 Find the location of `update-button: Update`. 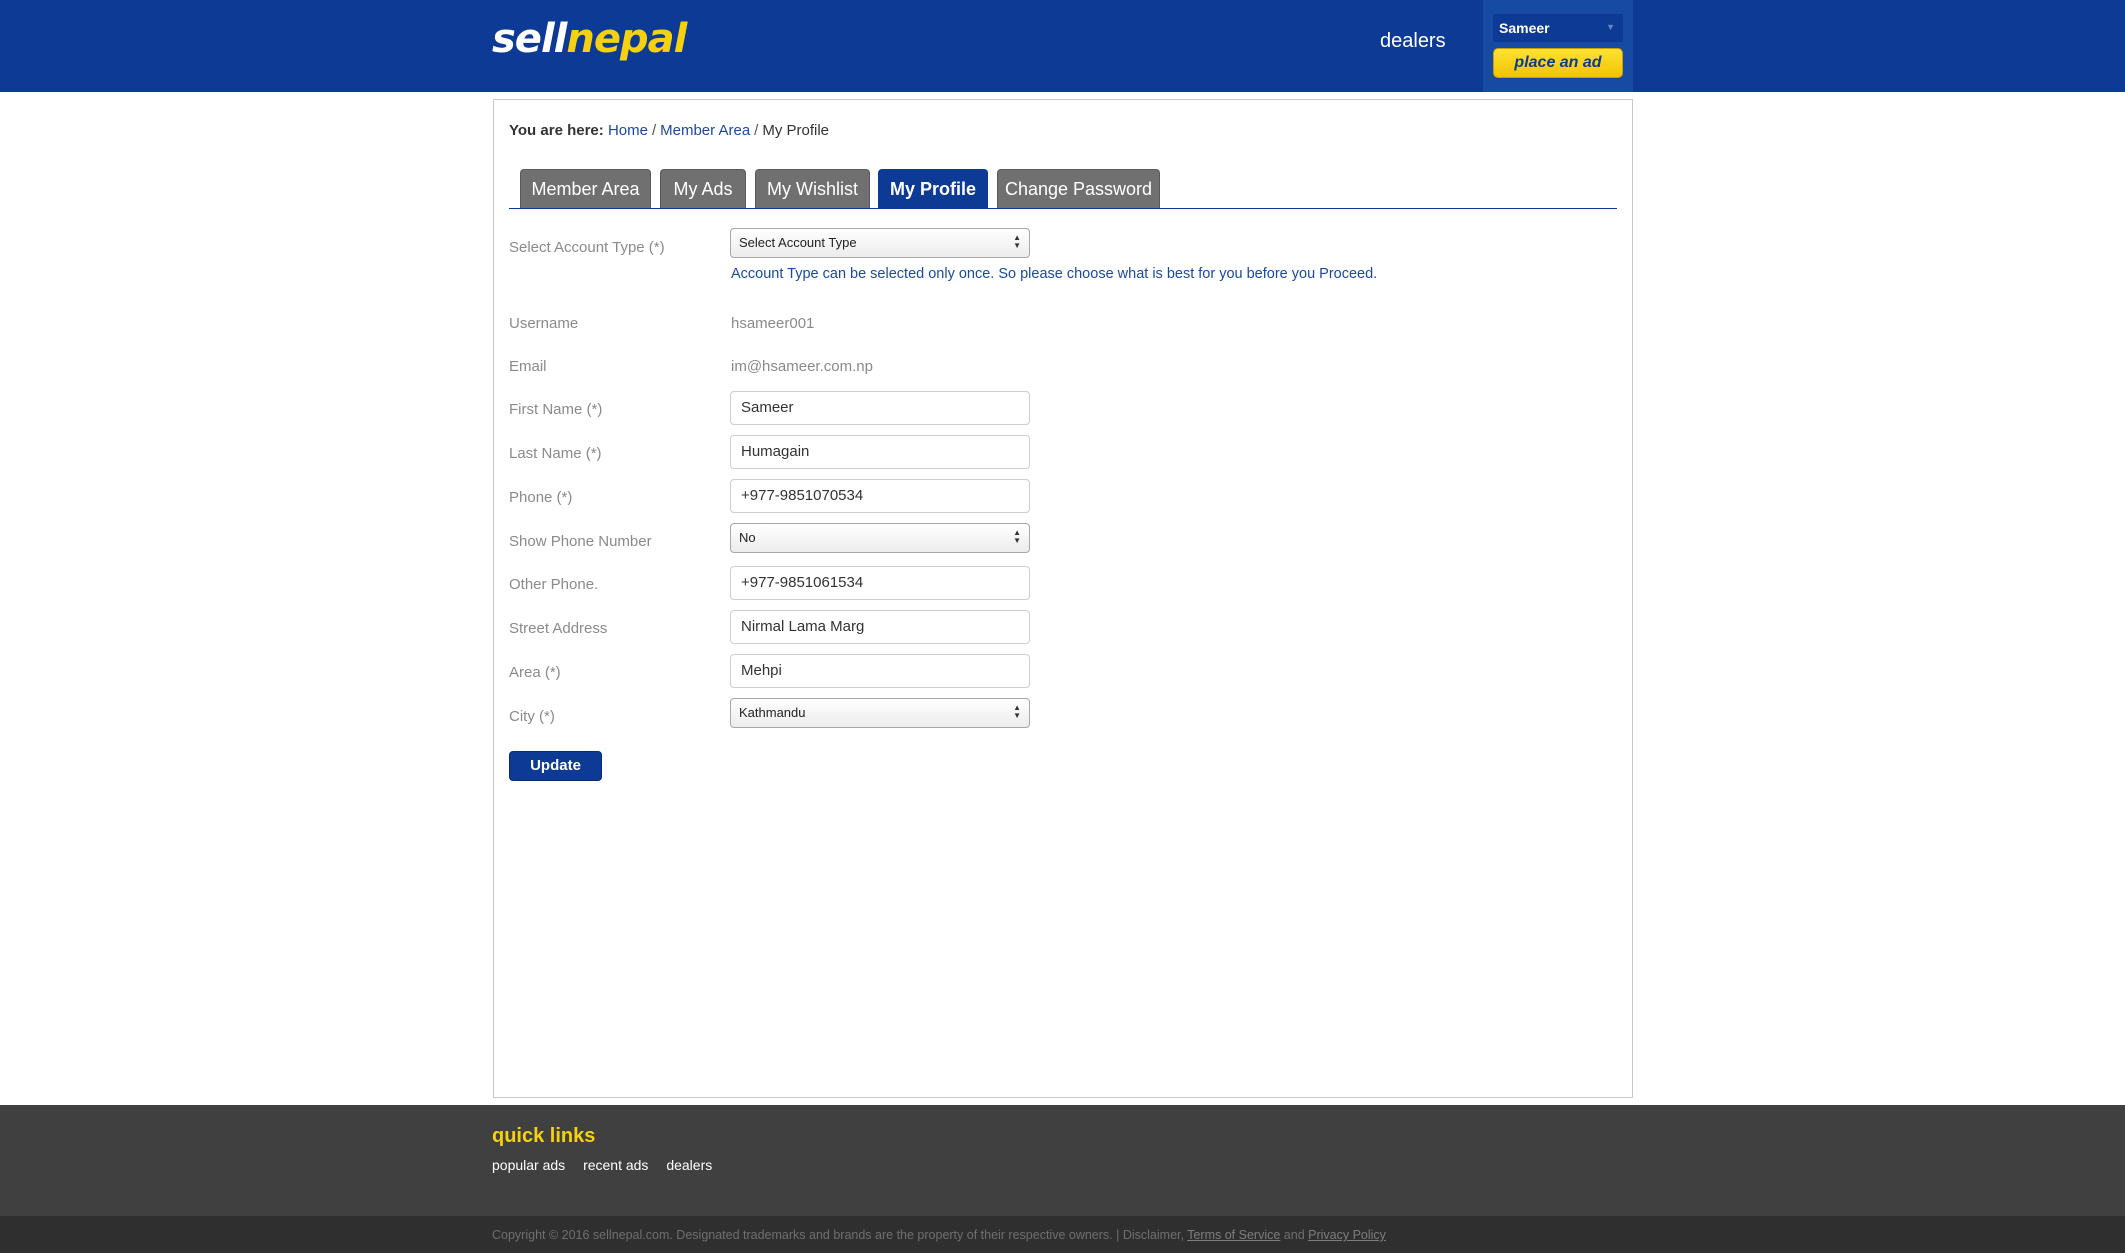

update-button: Update is located at coordinates (555, 766).